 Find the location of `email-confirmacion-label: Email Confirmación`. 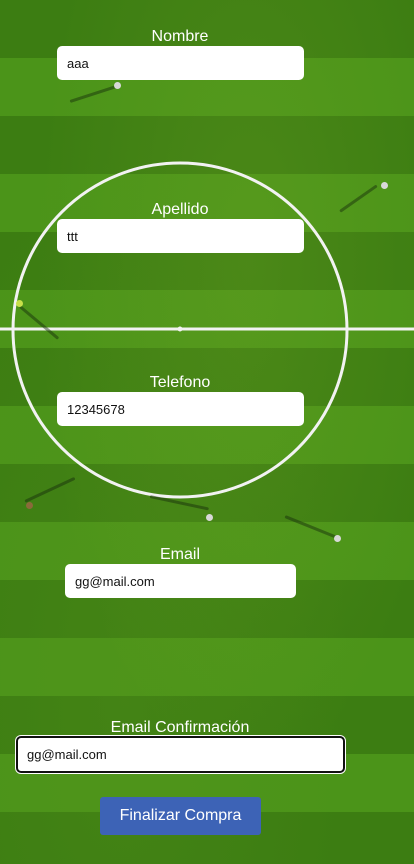

email-confirmacion-label: Email Confirmación is located at coordinates (180, 727).